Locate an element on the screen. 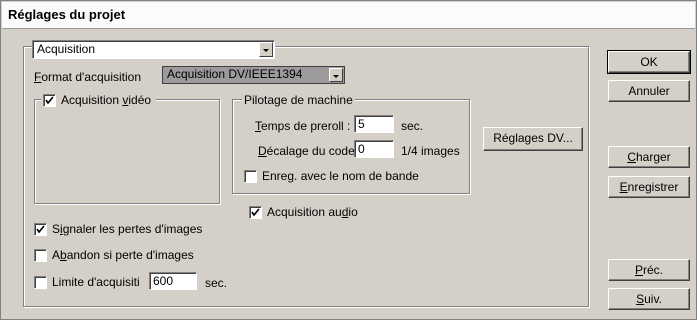 This screenshot has width=697, height=320. format-select: Acquisition DV/IEEE1394 is located at coordinates (253, 75).